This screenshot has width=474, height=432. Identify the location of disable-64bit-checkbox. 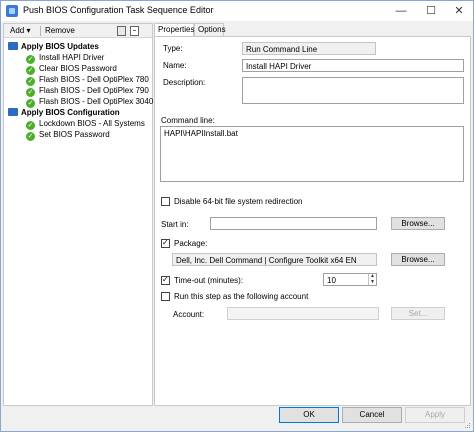
(165, 201).